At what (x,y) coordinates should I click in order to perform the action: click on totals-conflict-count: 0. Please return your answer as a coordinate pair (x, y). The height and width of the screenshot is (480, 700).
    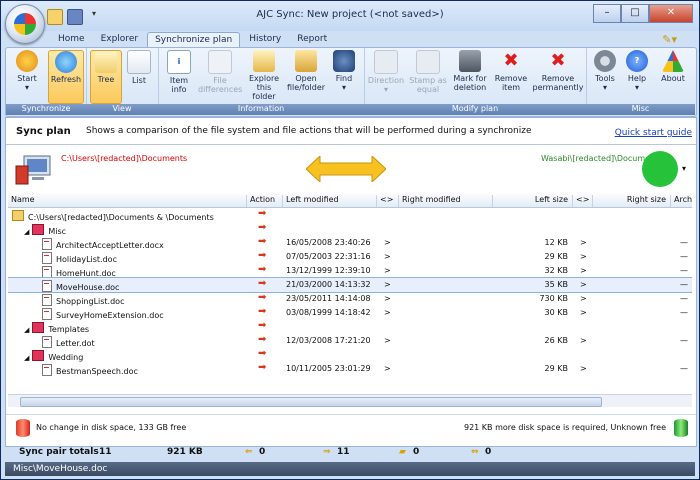
    Looking at the image, I should click on (488, 452).